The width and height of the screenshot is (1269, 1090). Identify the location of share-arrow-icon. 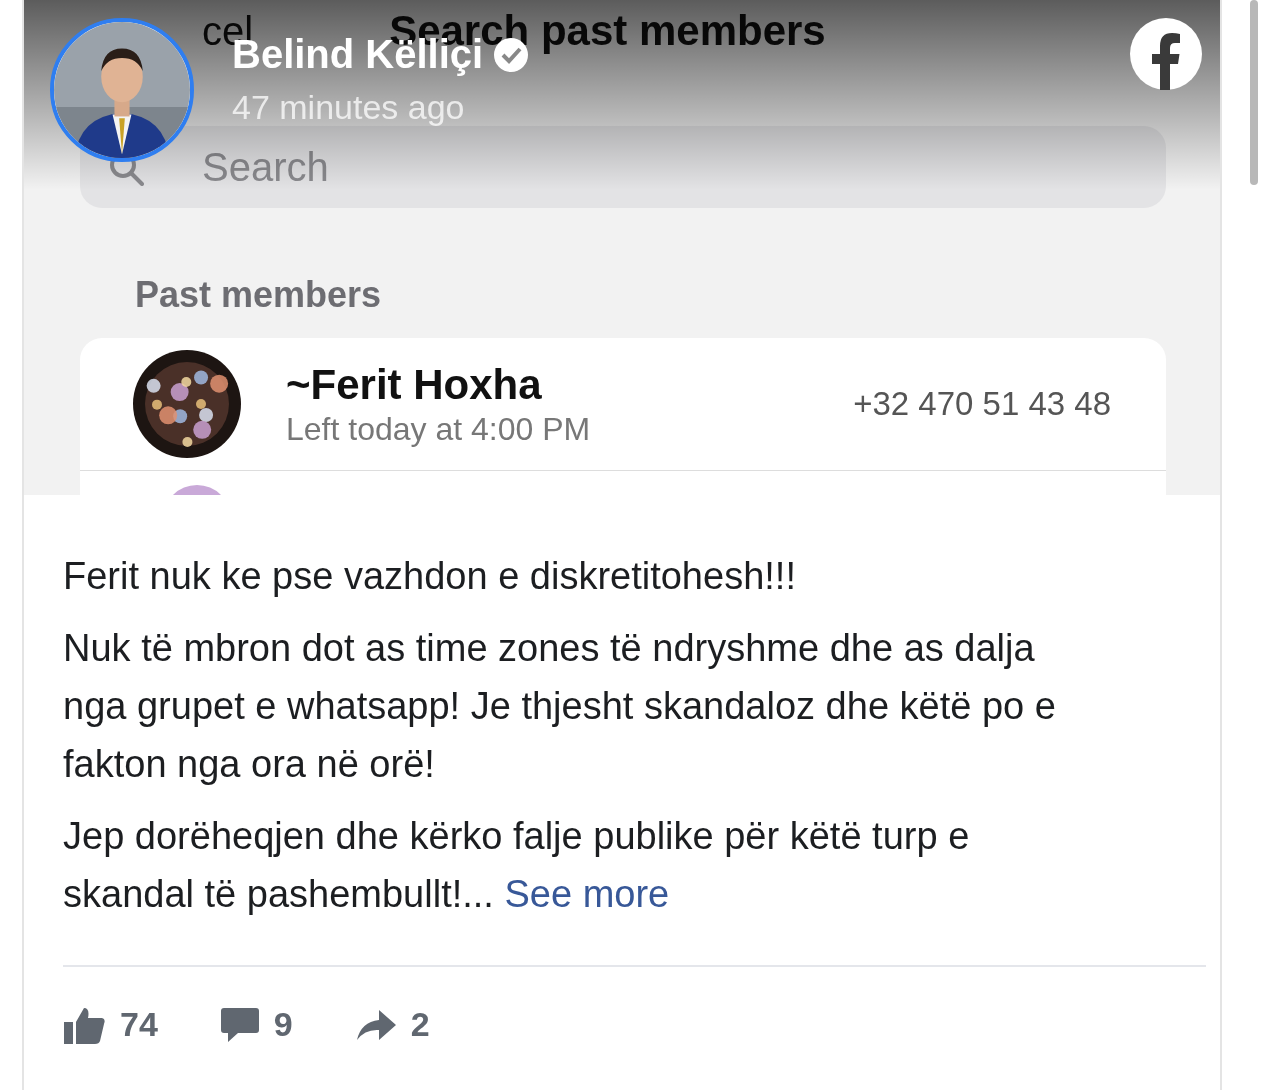
(375, 1024).